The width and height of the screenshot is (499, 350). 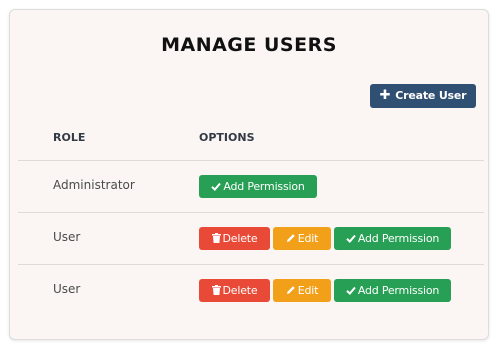 What do you see at coordinates (431, 95) in the screenshot?
I see `create-user-label: Create User` at bounding box center [431, 95].